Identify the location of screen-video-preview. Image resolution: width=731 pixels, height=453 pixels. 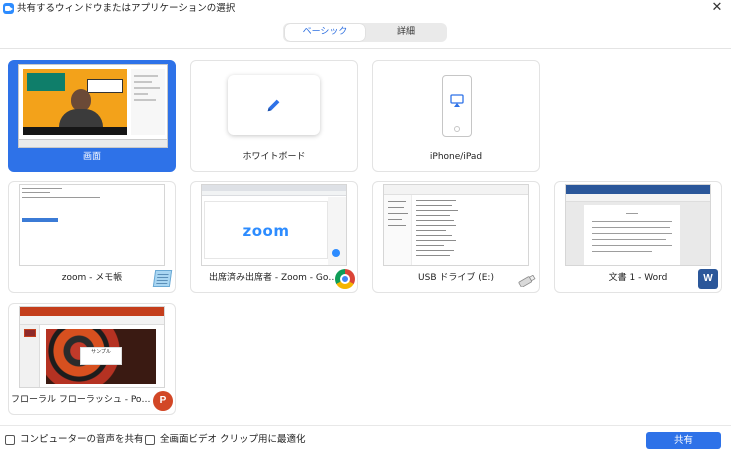
(75, 102).